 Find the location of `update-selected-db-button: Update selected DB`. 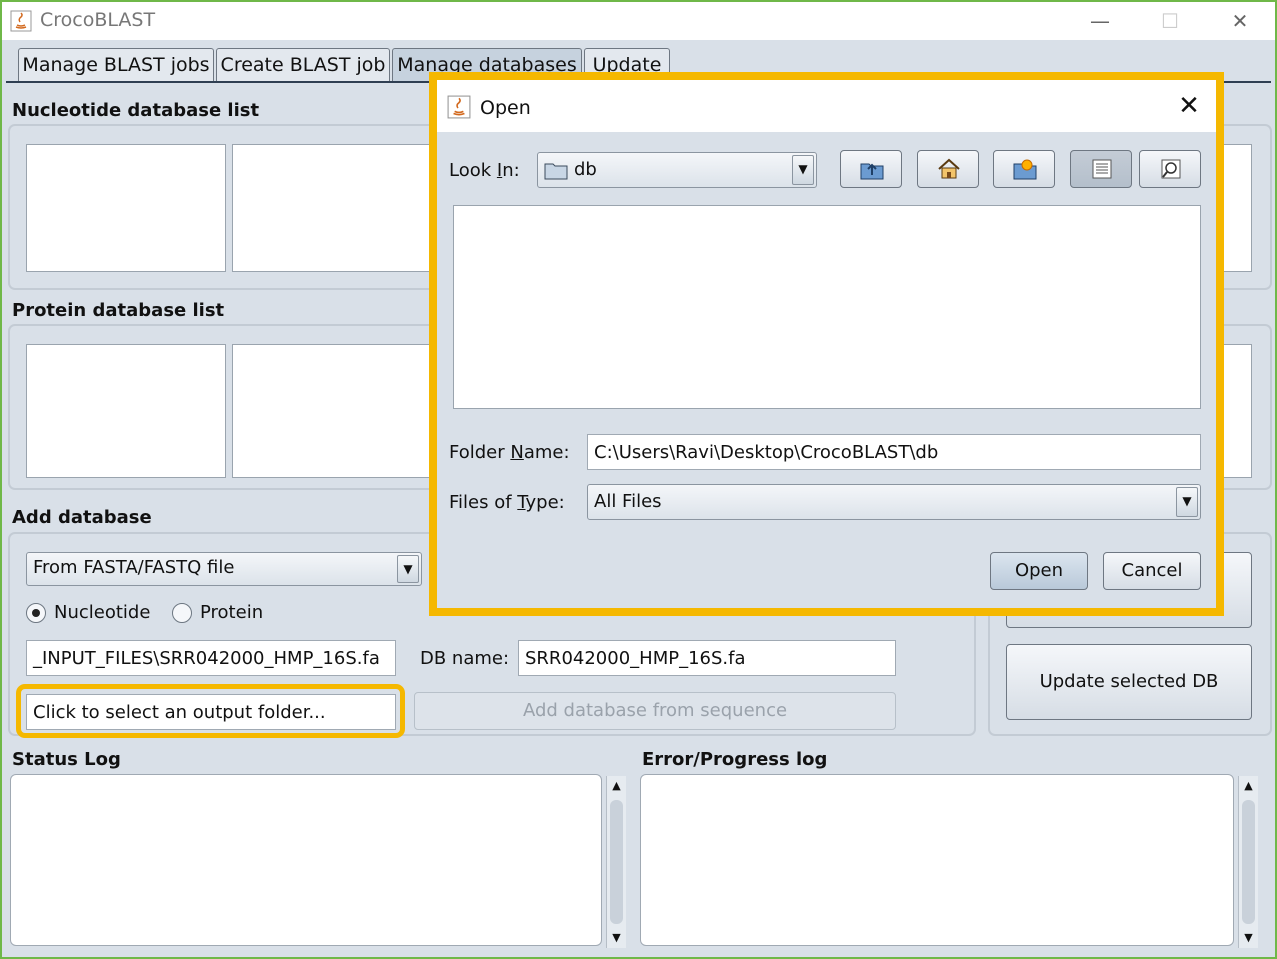

update-selected-db-button: Update selected DB is located at coordinates (1129, 682).